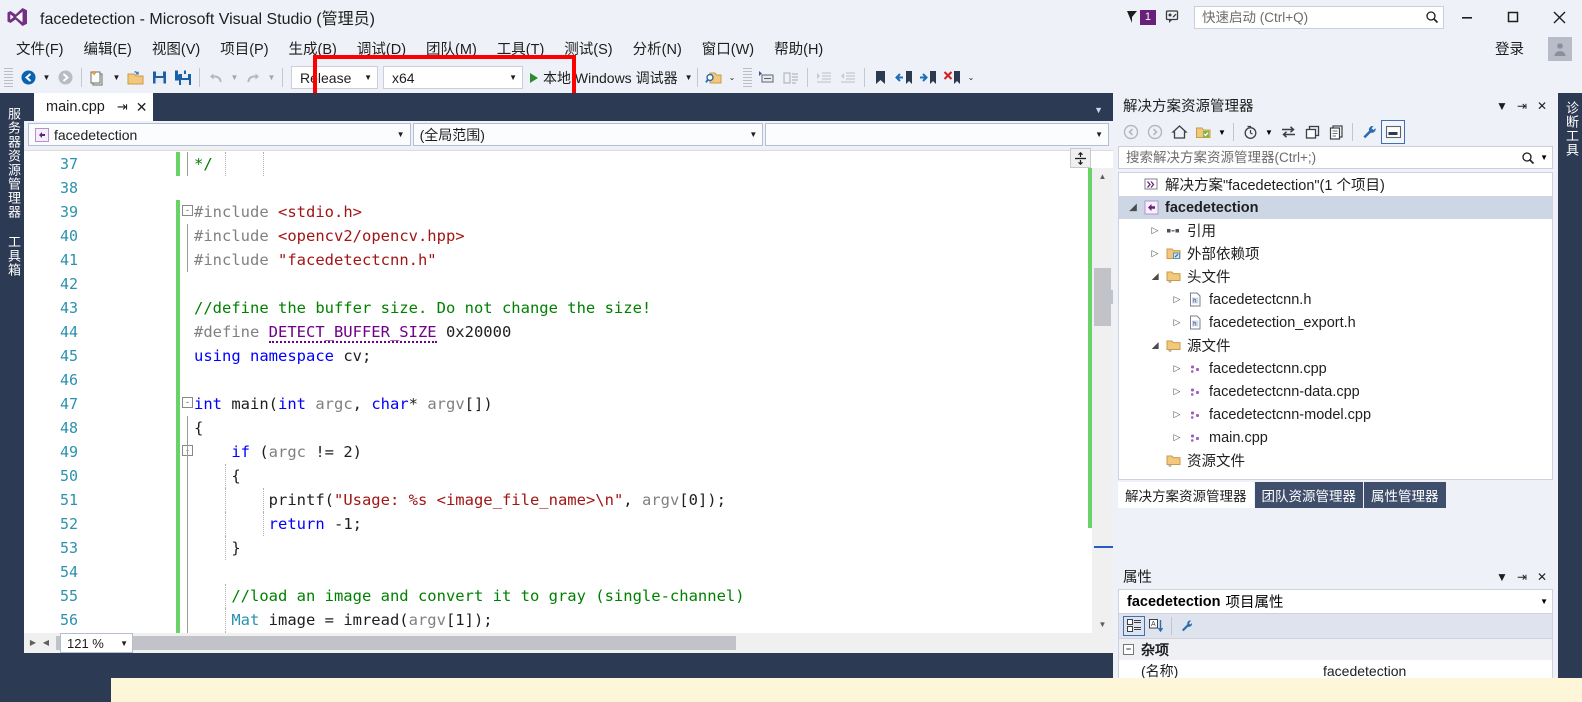 Image resolution: width=1582 pixels, height=702 pixels. I want to click on editor-tab-main-cpp: main.cpp ⇥ ✕, so click(94, 107).